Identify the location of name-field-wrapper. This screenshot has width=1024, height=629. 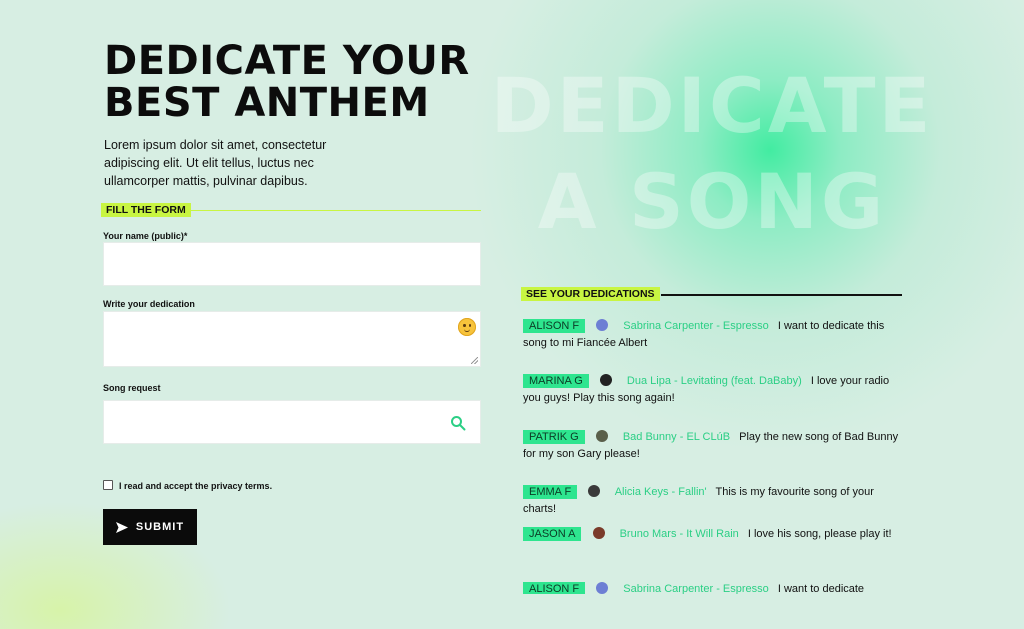
(292, 264).